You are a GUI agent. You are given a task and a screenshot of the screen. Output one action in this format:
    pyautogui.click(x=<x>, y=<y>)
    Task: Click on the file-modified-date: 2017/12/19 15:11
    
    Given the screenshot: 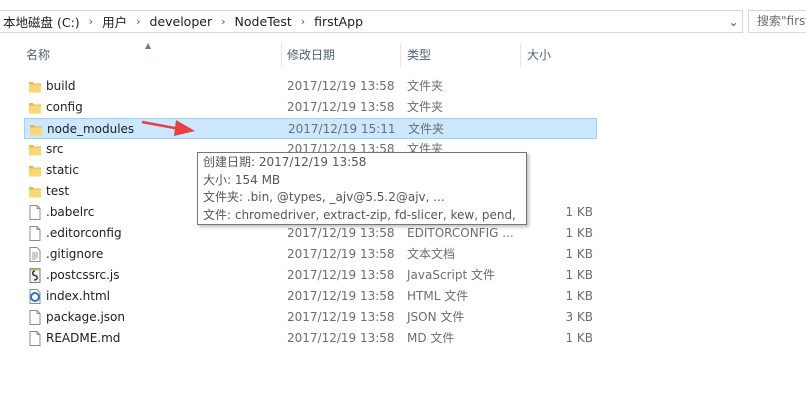 What is the action you would take?
    pyautogui.click(x=342, y=129)
    